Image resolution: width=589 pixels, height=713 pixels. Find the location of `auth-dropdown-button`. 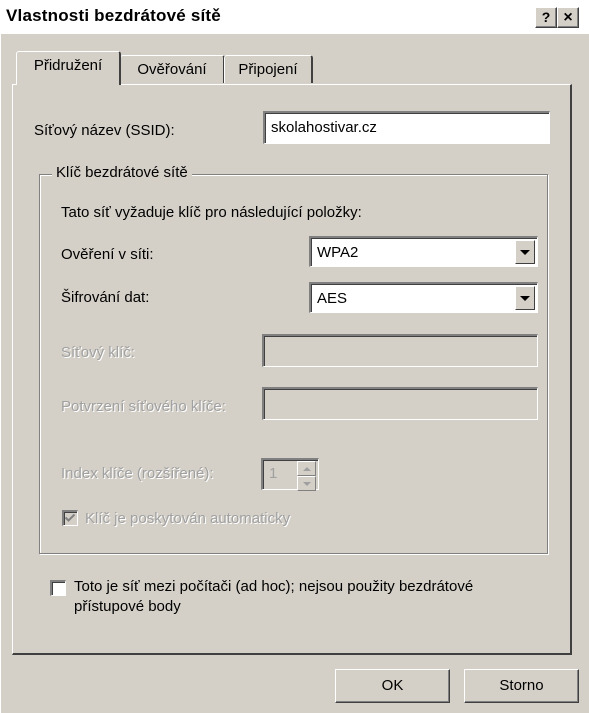

auth-dropdown-button is located at coordinates (525, 252).